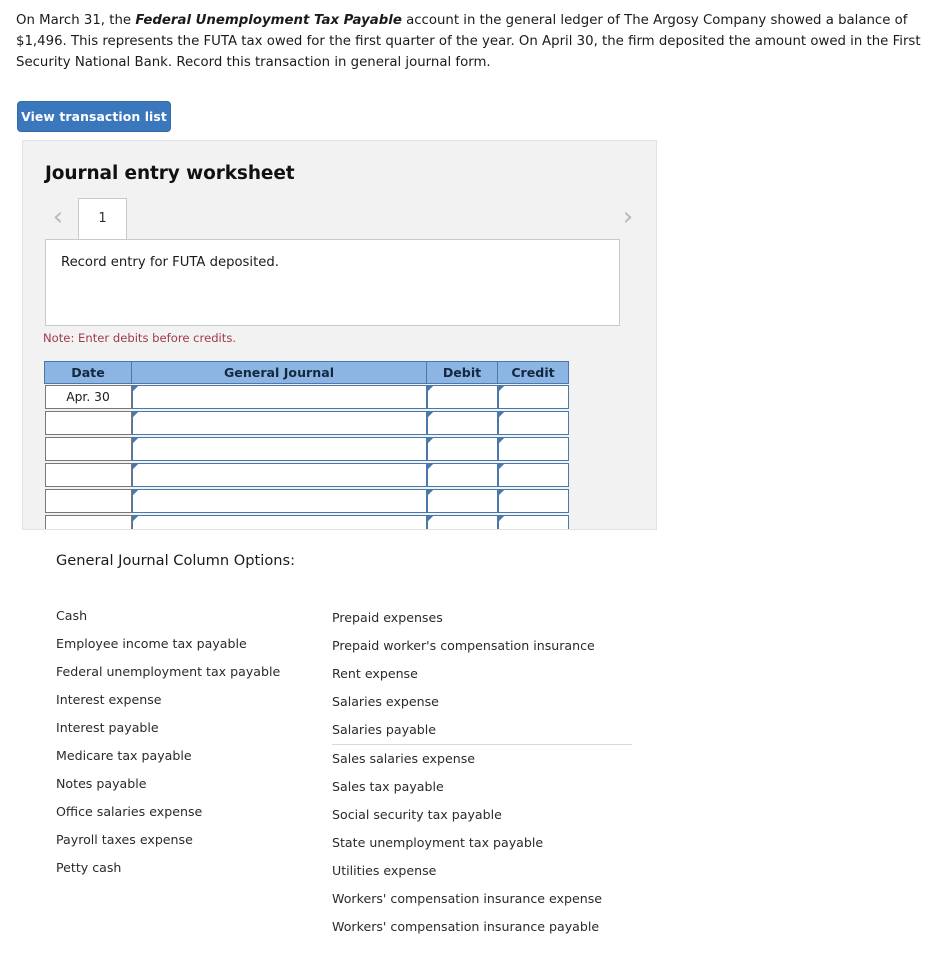 The width and height of the screenshot is (945, 960). What do you see at coordinates (188, 700) in the screenshot?
I see `list-item: Interest expense` at bounding box center [188, 700].